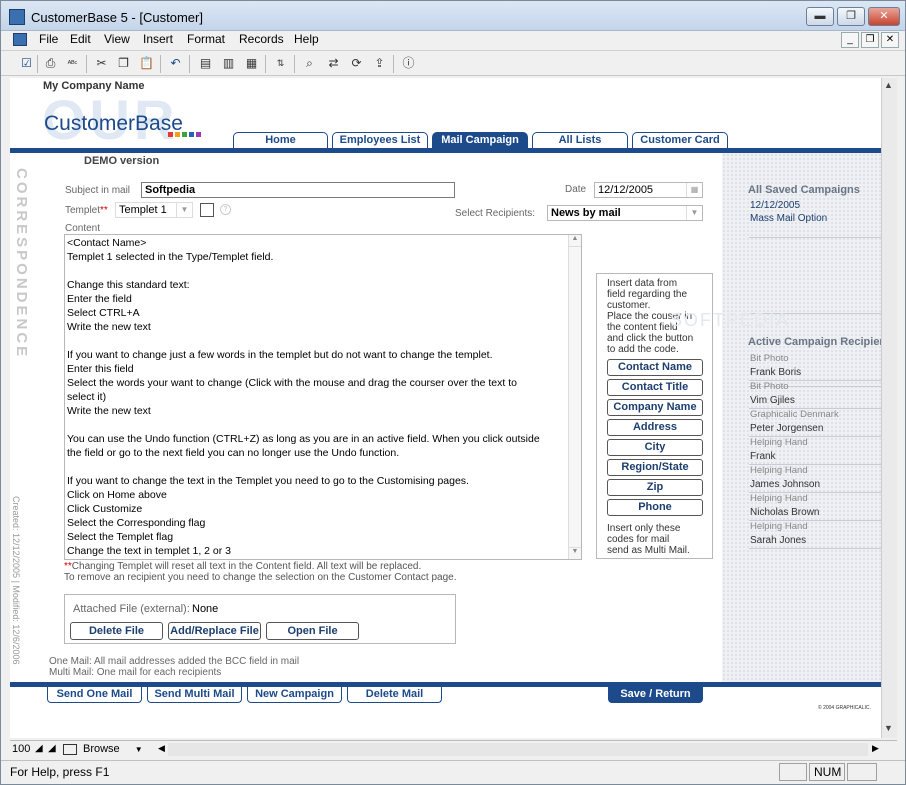 This screenshot has width=906, height=785. I want to click on mdi-restore-button: ❐, so click(870, 40).